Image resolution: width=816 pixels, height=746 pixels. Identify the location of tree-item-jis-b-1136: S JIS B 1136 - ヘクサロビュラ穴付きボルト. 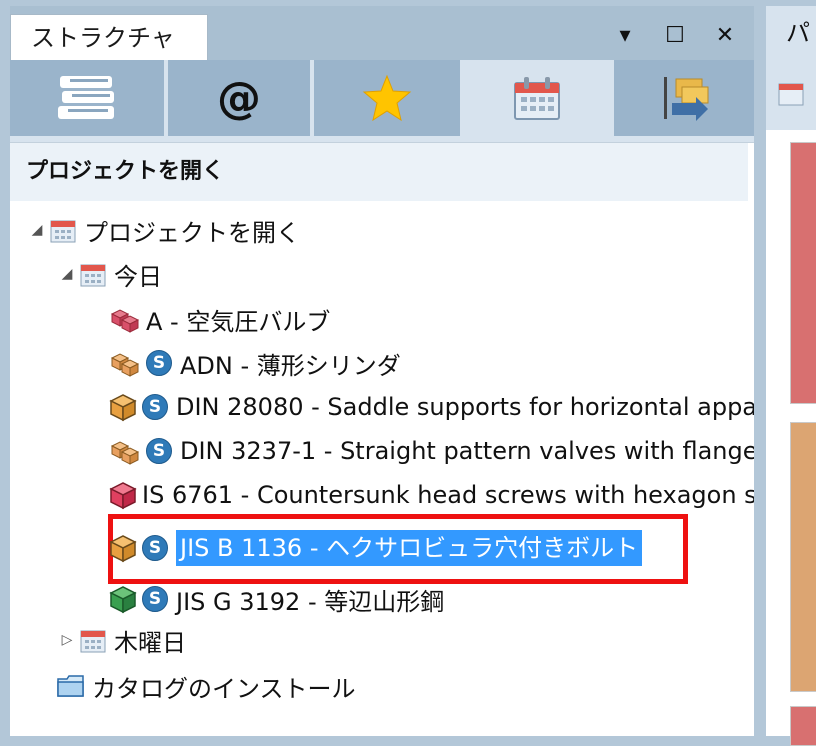
(375, 548).